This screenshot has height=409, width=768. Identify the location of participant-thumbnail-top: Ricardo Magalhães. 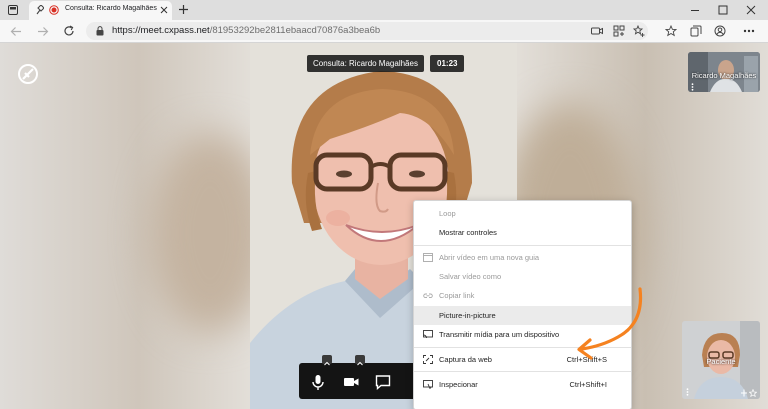
(724, 72).